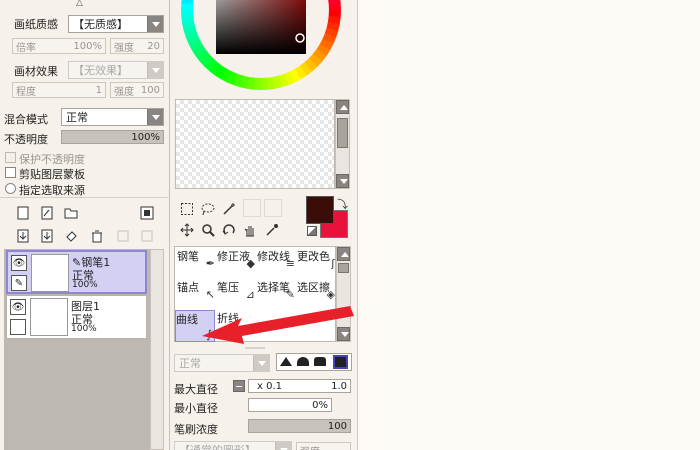 Image resolution: width=700 pixels, height=450 pixels. What do you see at coordinates (320, 210) in the screenshot?
I see `primary-color-swatch` at bounding box center [320, 210].